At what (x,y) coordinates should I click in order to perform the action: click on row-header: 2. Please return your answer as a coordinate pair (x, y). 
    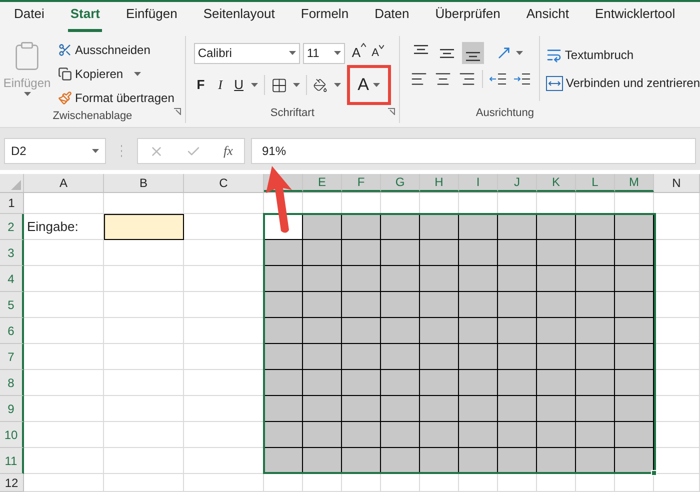
    Looking at the image, I should click on (12, 227).